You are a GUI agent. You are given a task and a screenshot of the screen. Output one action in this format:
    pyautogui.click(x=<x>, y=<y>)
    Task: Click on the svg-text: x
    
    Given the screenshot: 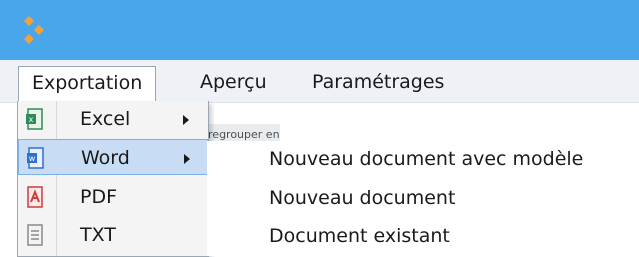 What is the action you would take?
    pyautogui.click(x=31, y=119)
    